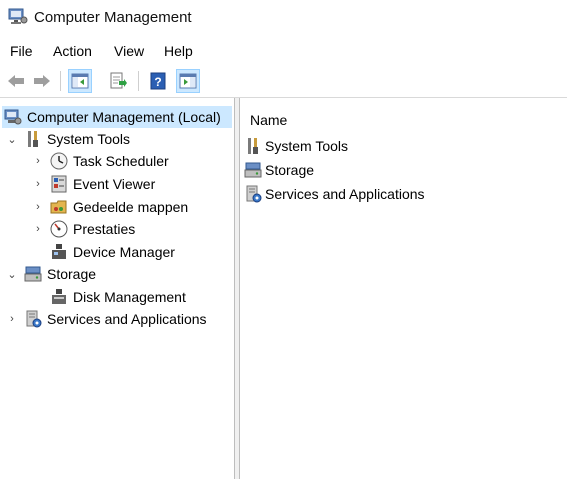 This screenshot has height=479, width=567. I want to click on tree-label: System Tools, so click(88, 139).